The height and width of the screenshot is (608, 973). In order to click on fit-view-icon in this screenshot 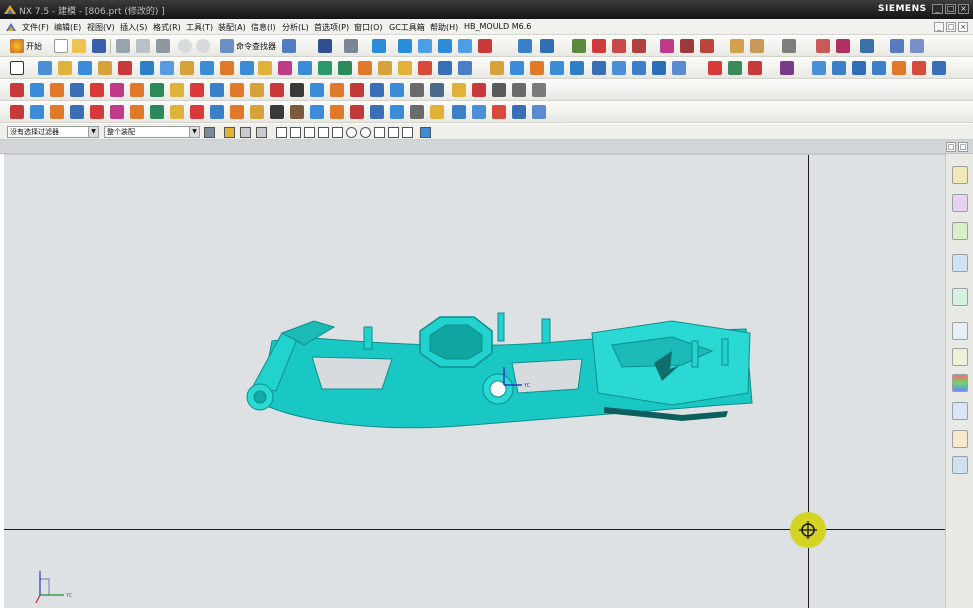, I will do `click(325, 46)`.